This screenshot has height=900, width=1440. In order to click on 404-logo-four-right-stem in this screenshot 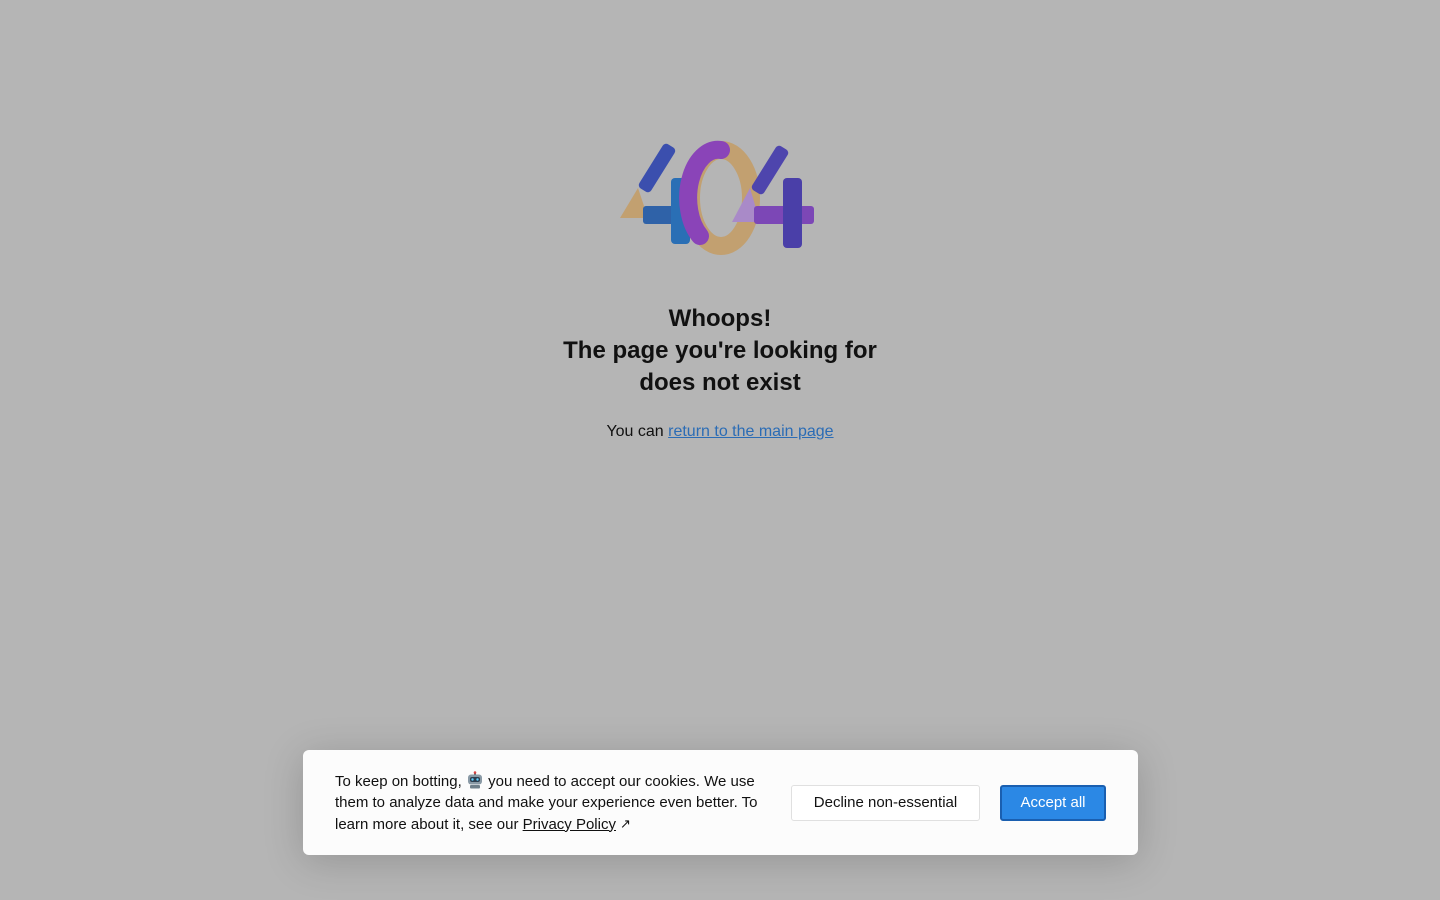, I will do `click(792, 213)`.